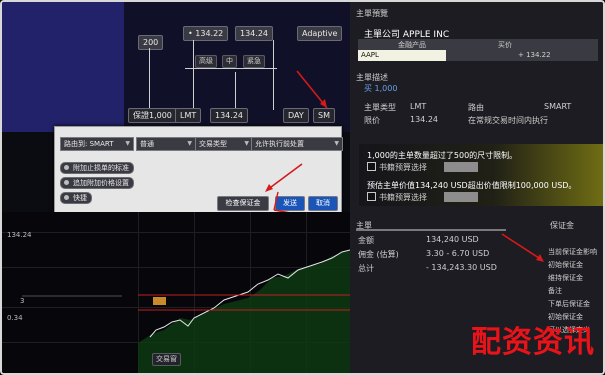 The height and width of the screenshot is (375, 605). What do you see at coordinates (412, 45) in the screenshot?
I see `col-product: 金融产品` at bounding box center [412, 45].